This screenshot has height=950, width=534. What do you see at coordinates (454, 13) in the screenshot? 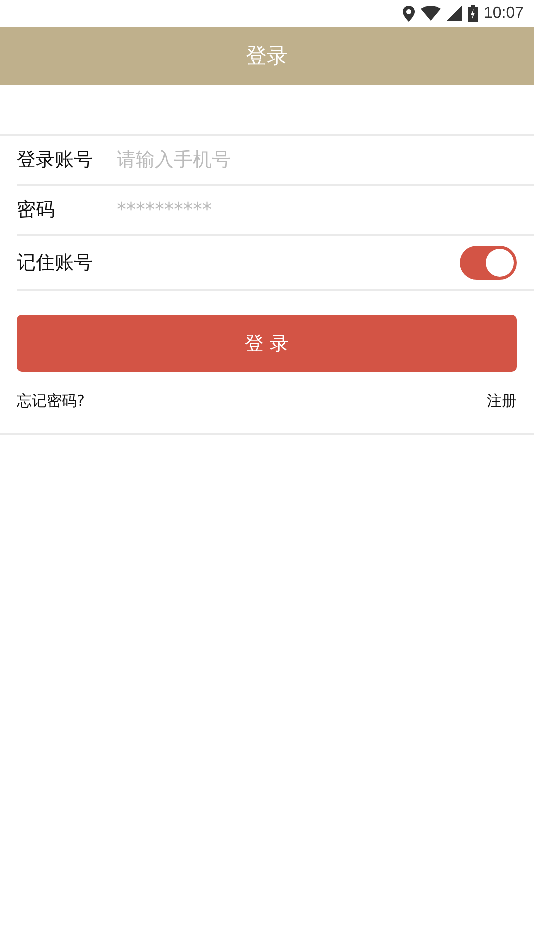
I see `signal-icon` at bounding box center [454, 13].